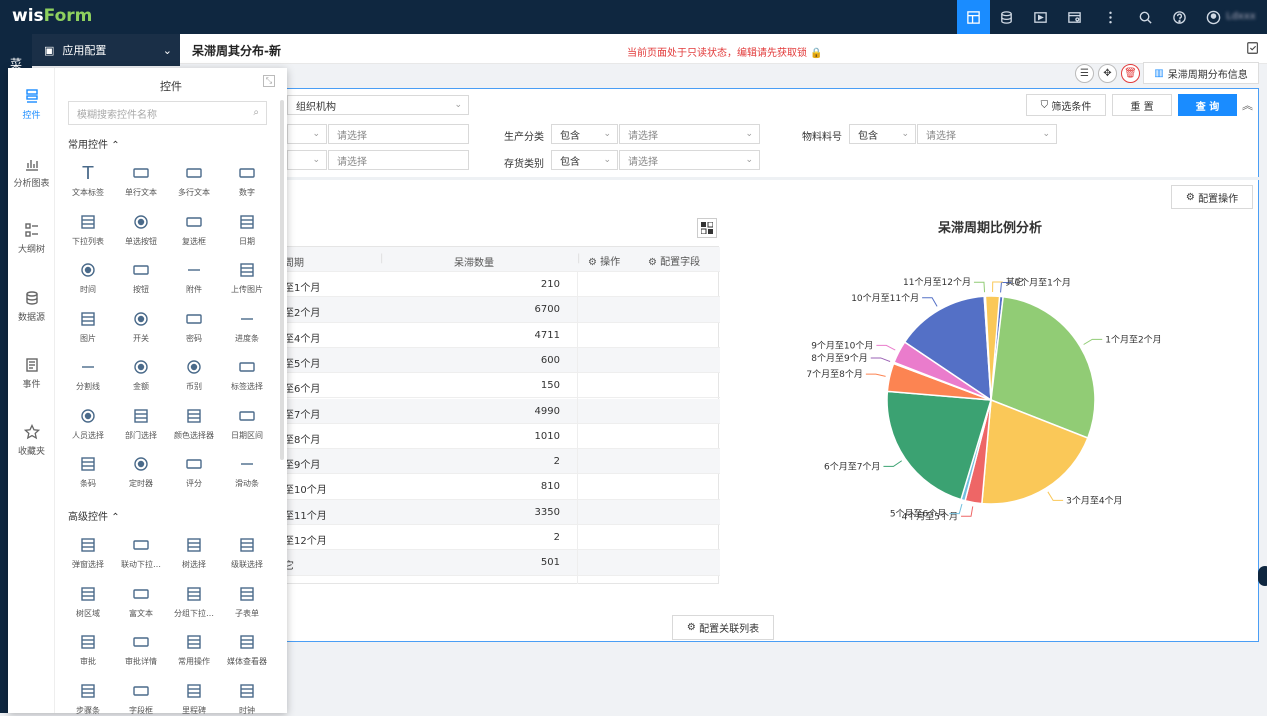 Image resolution: width=1267 pixels, height=716 pixels. I want to click on info-button: ▥ 呆滞周期分布信息, so click(1201, 73).